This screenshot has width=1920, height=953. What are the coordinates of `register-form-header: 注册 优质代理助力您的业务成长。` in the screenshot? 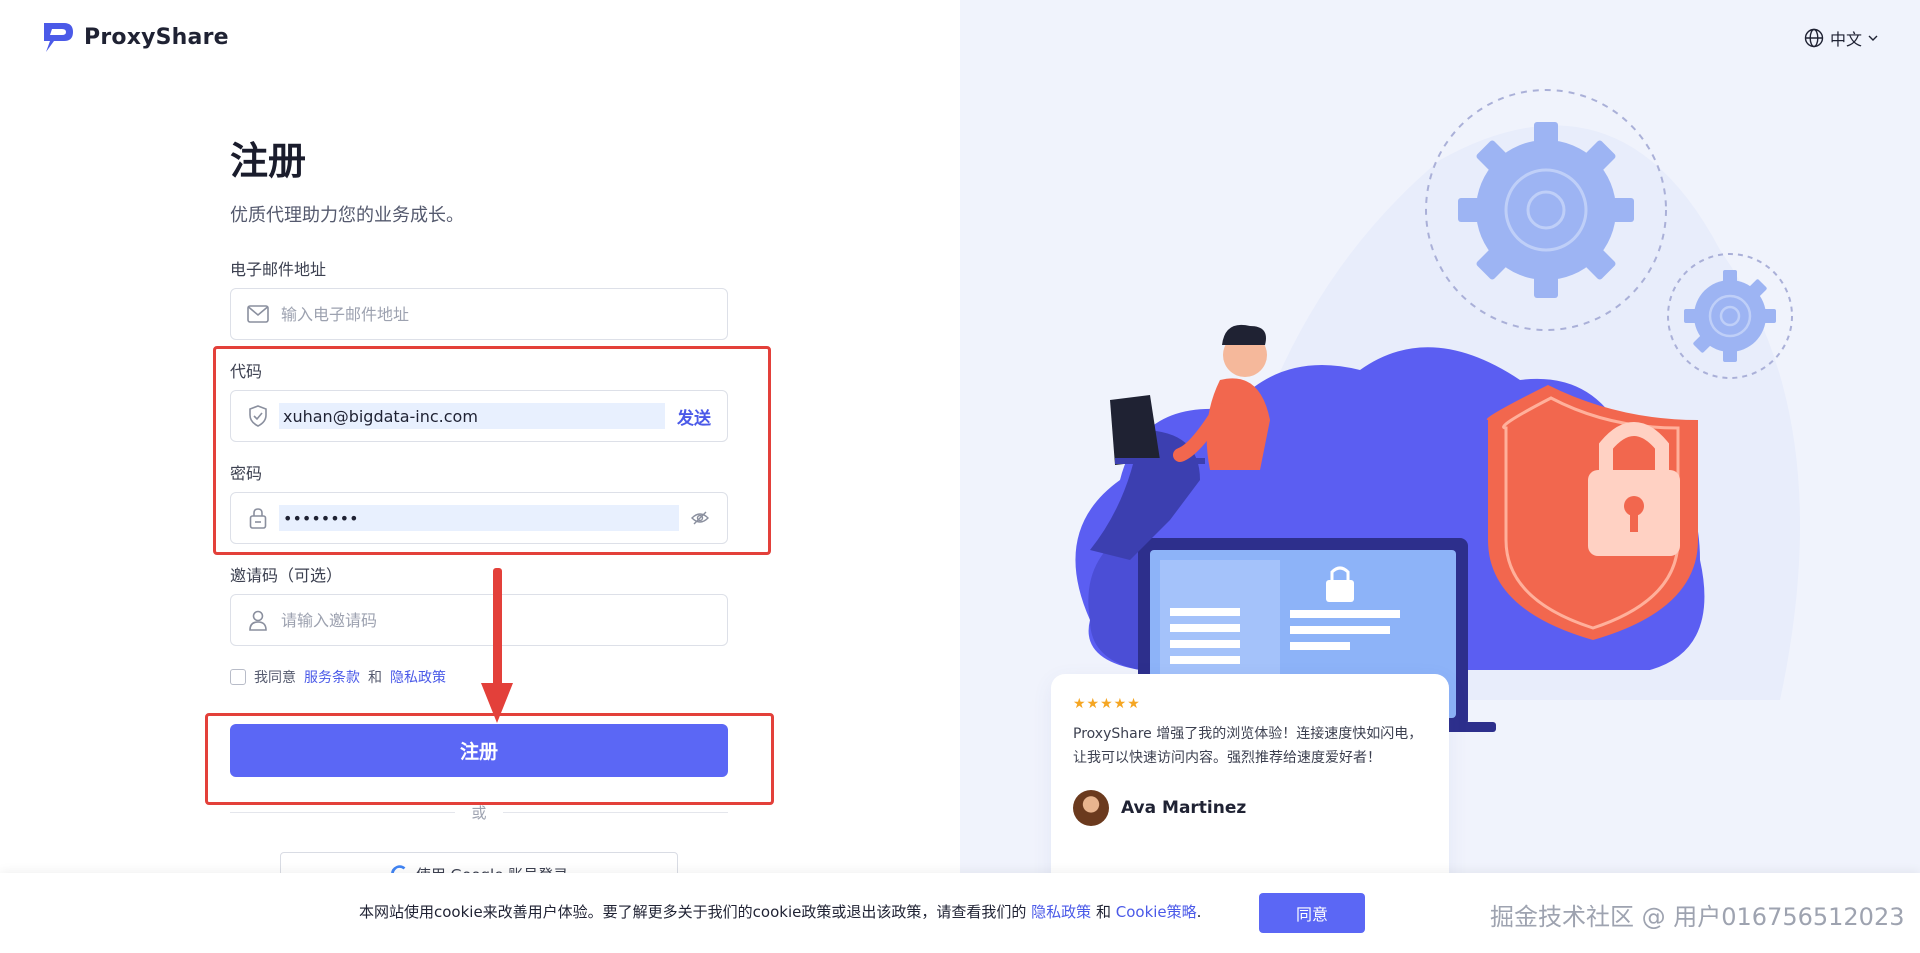 It's located at (480, 178).